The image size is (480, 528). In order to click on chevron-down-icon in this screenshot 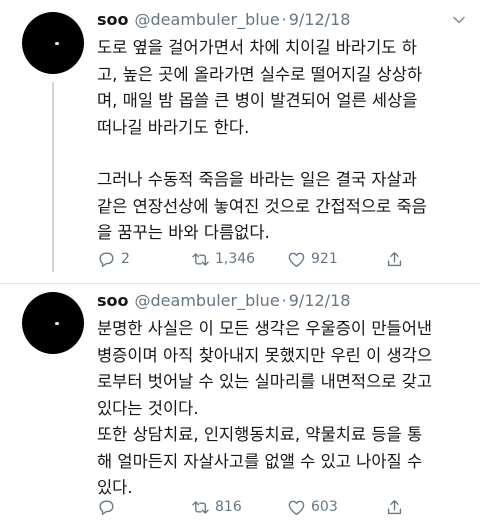, I will do `click(459, 19)`.